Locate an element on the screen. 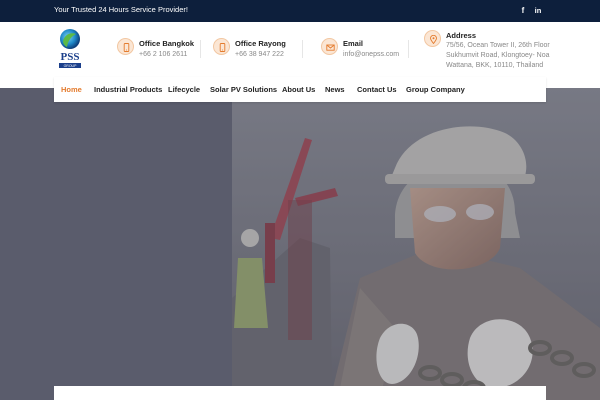 The height and width of the screenshot is (400, 600). nav-item-lifecycle: Lifecycle is located at coordinates (184, 89).